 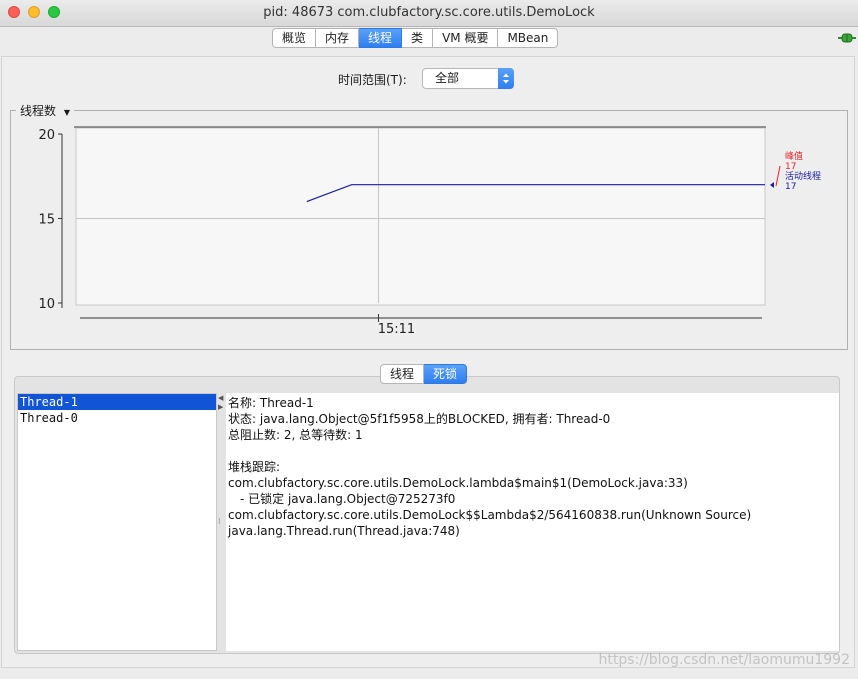 I want to click on chart-section-title: 线程数 ▼, so click(x=45, y=110).